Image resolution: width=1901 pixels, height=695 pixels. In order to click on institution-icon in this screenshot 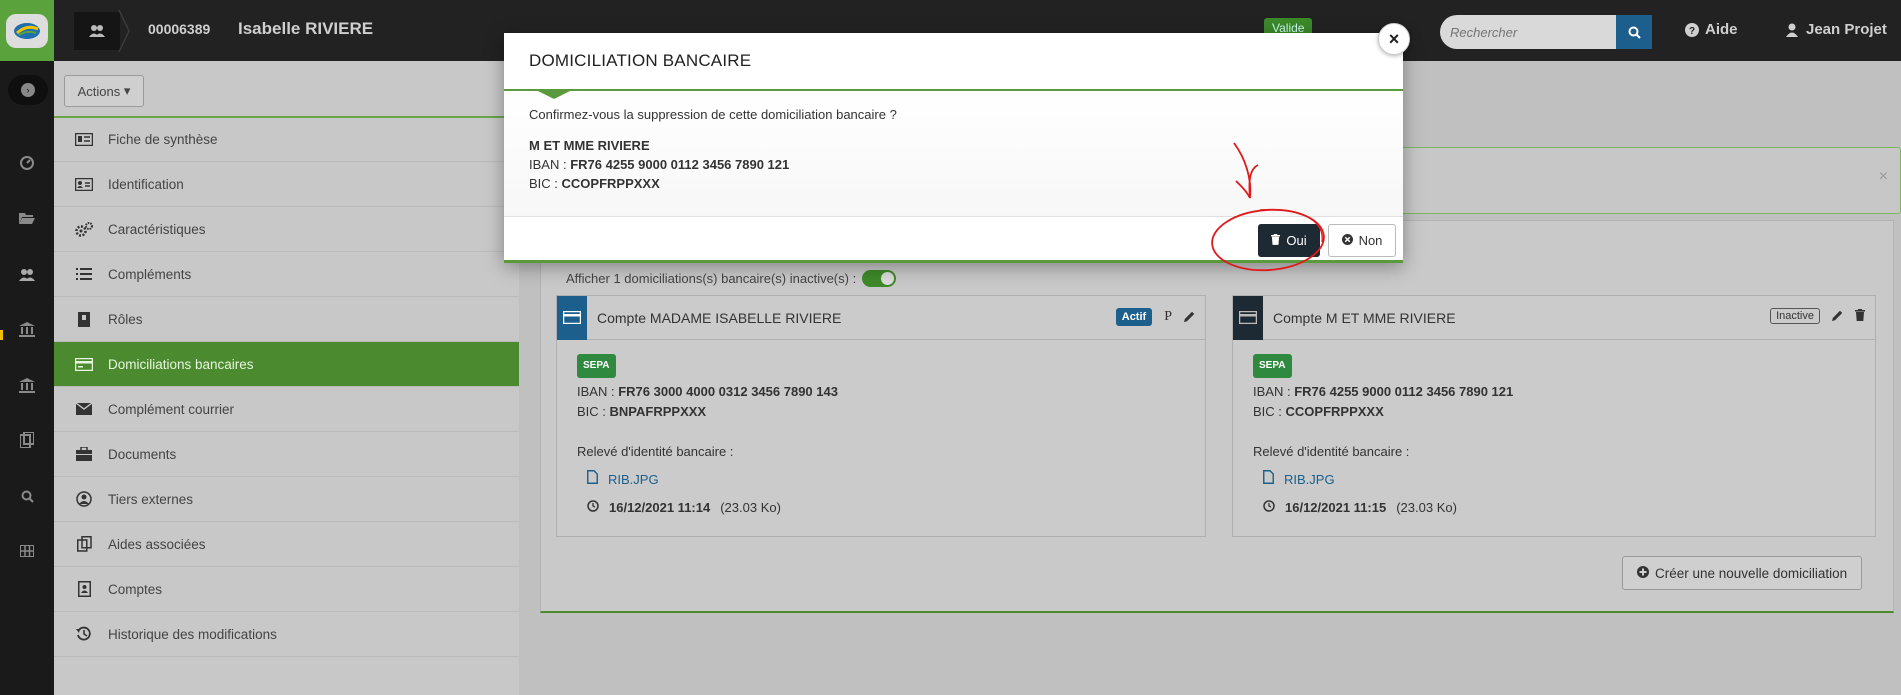, I will do `click(27, 385)`.